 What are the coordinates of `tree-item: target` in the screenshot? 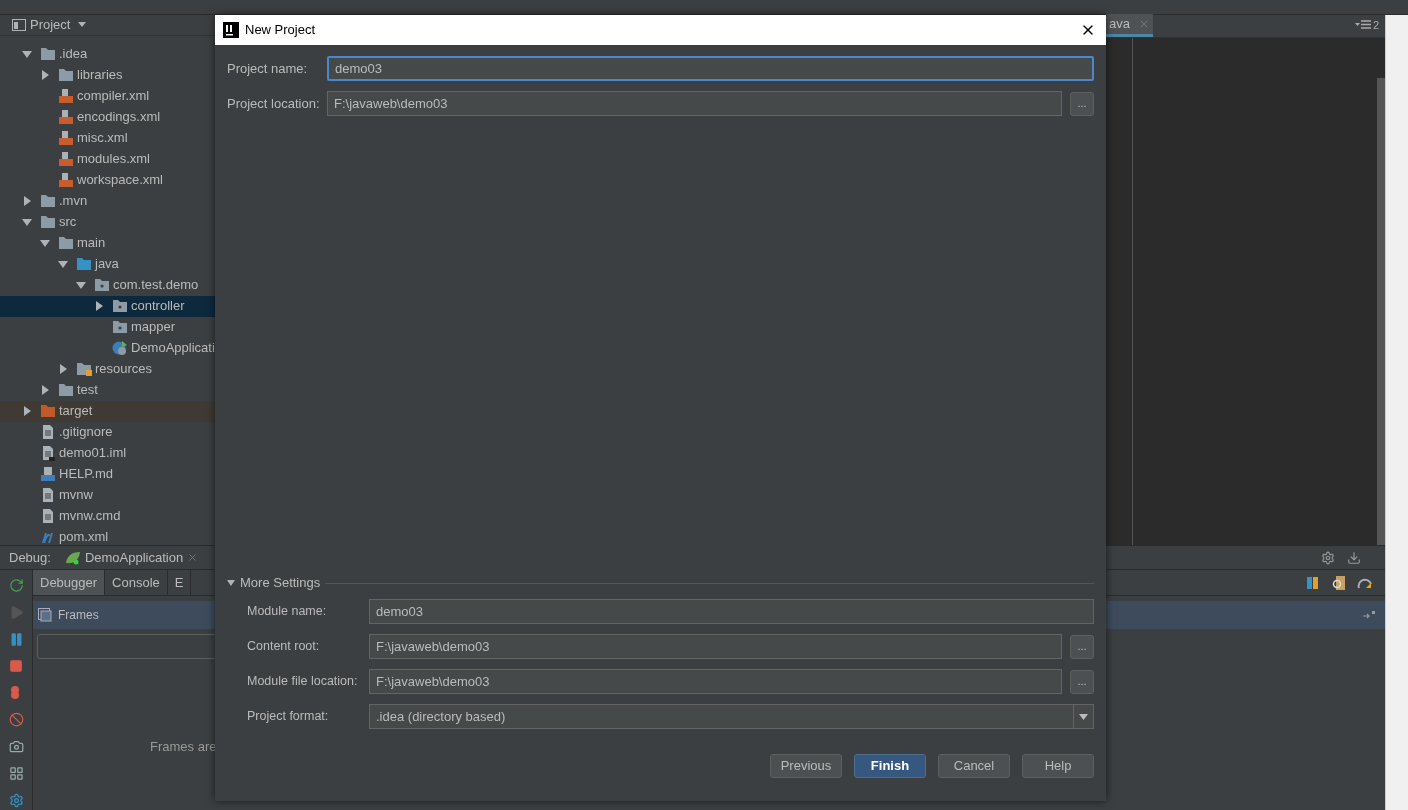 It's located at (107, 411).